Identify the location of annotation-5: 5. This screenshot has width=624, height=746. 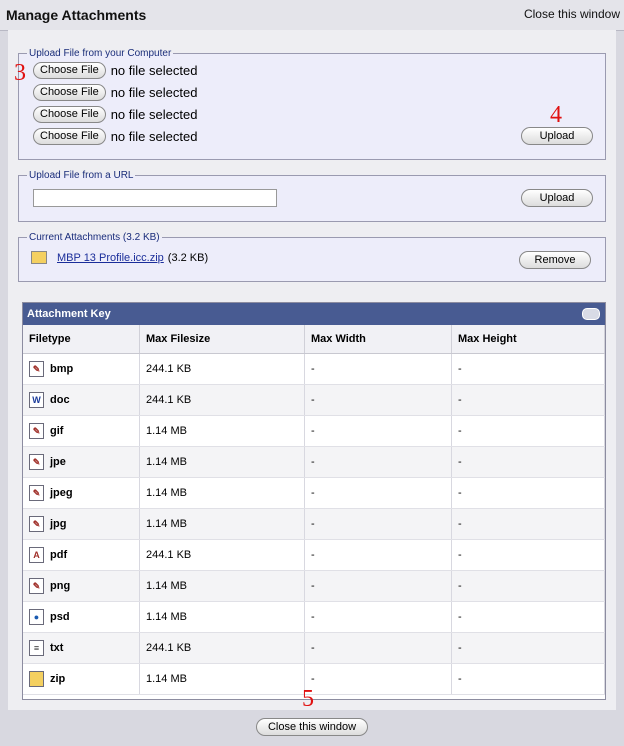
(308, 699).